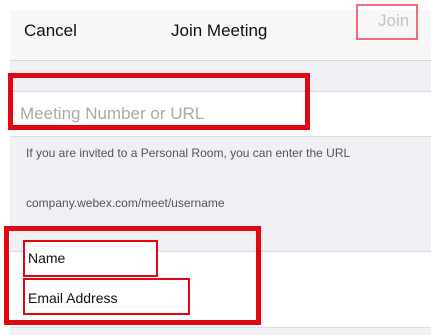 The width and height of the screenshot is (431, 335). What do you see at coordinates (125, 203) in the screenshot?
I see `example-url-text: company.webex.com/meet/username` at bounding box center [125, 203].